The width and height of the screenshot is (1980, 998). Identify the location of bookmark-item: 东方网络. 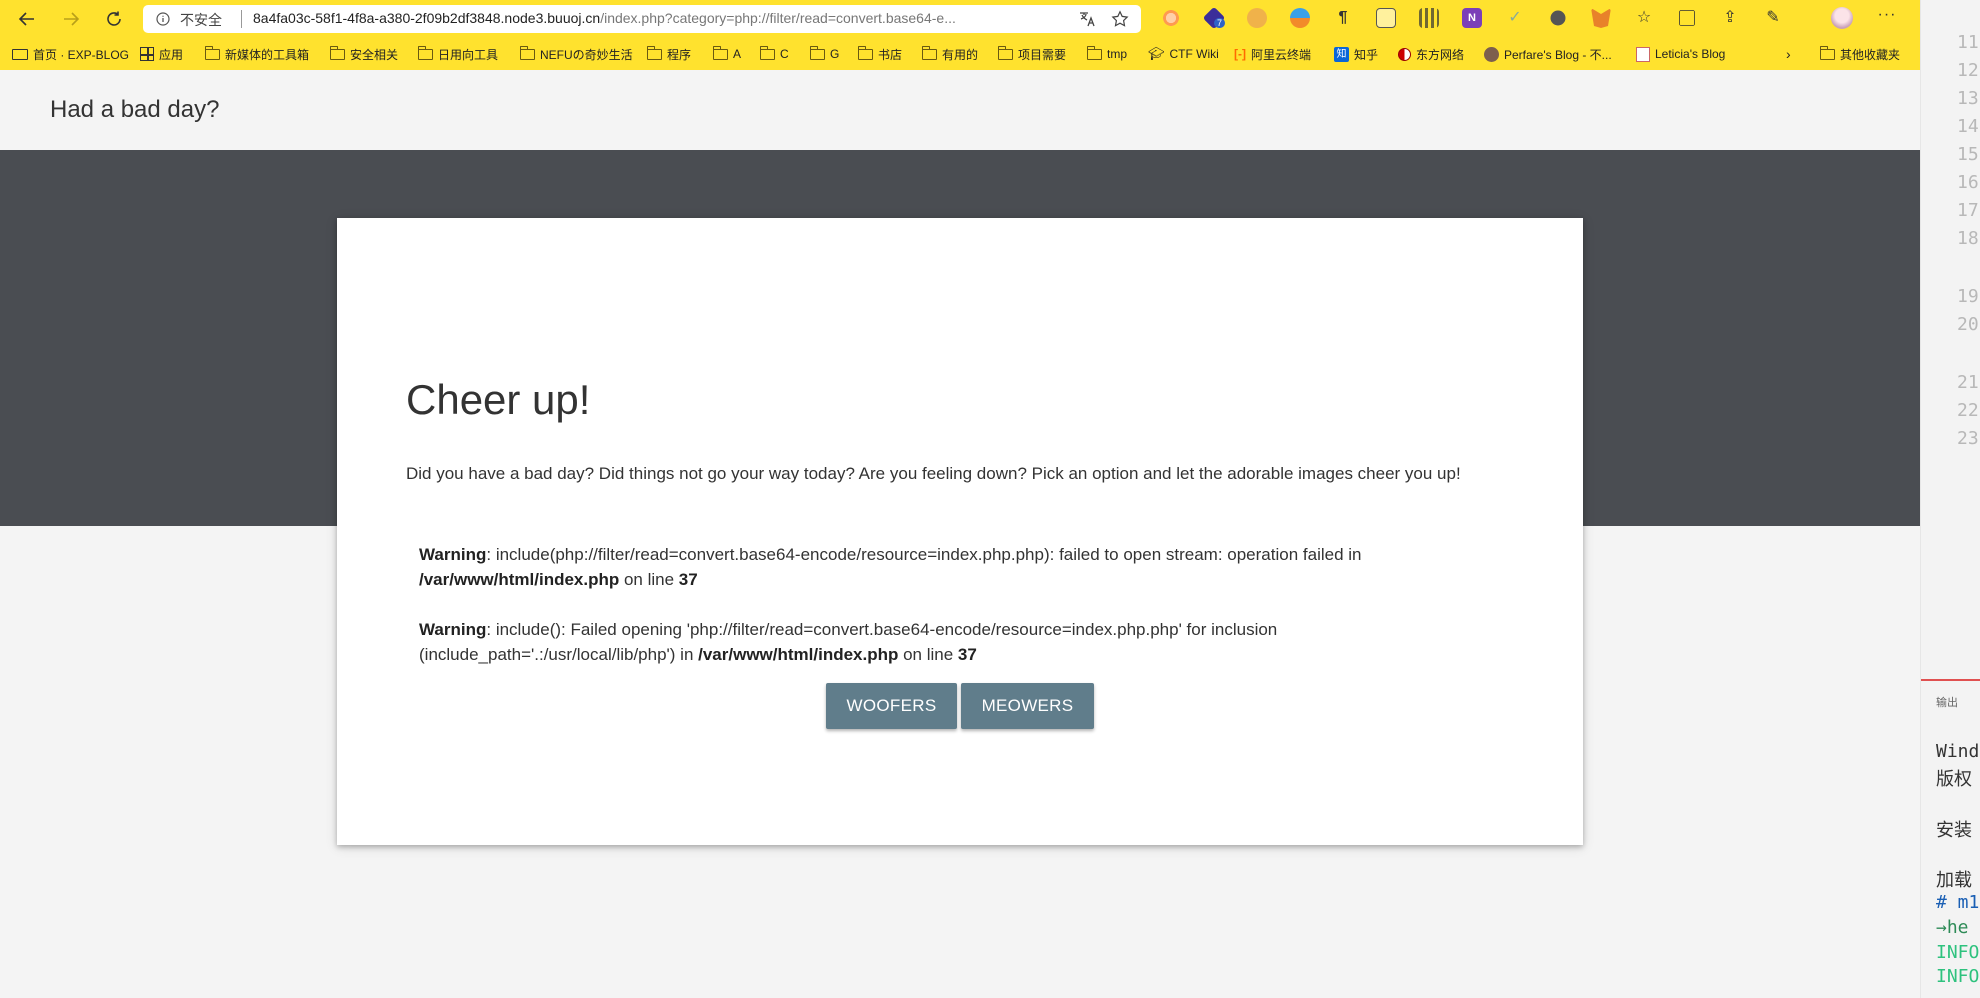
(1431, 54).